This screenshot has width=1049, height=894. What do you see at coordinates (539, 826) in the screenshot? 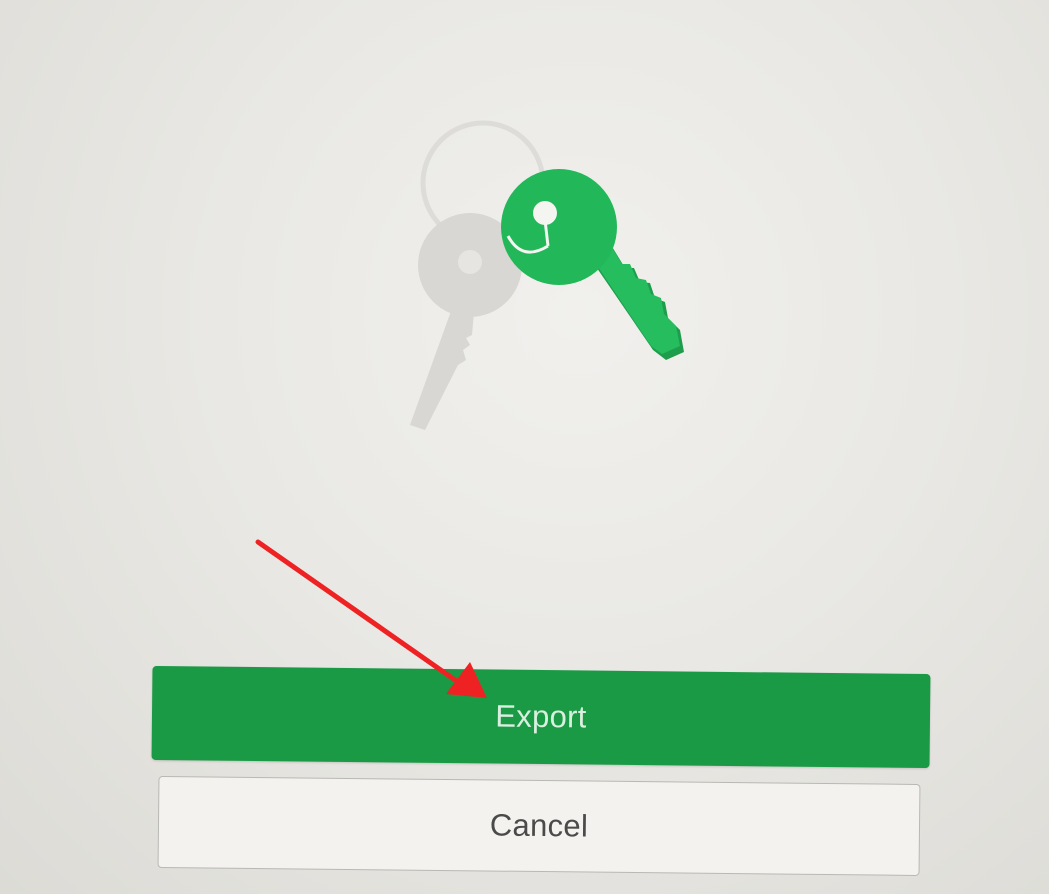
I see `cancel-button: Cancel` at bounding box center [539, 826].